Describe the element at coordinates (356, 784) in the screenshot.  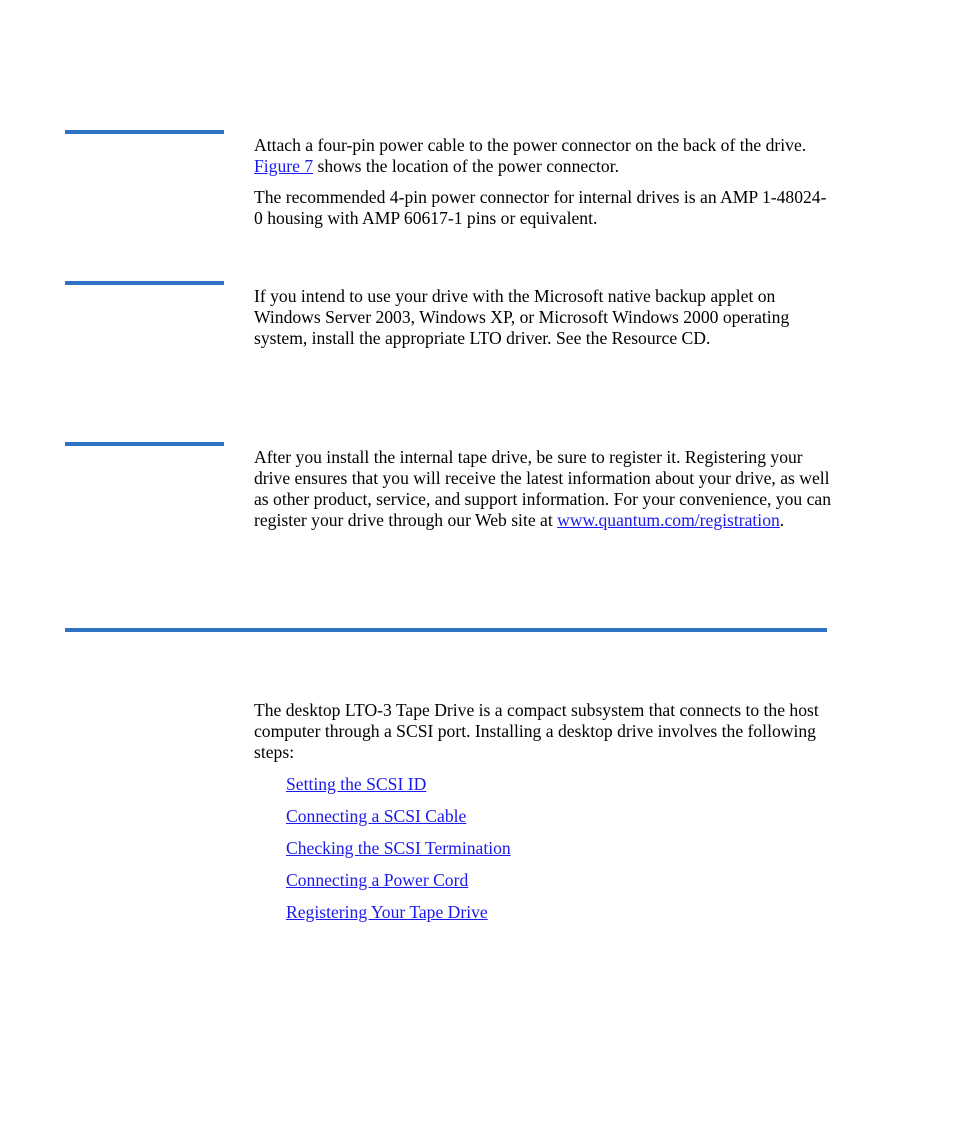
I see `step-link-scsi-id: Setting the SCSI ID` at that location.